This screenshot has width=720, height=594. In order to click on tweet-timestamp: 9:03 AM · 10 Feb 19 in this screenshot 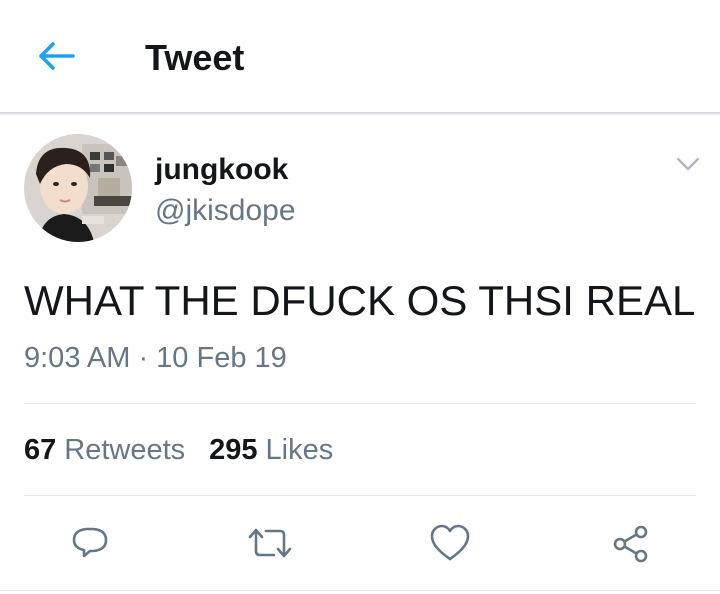, I will do `click(155, 358)`.